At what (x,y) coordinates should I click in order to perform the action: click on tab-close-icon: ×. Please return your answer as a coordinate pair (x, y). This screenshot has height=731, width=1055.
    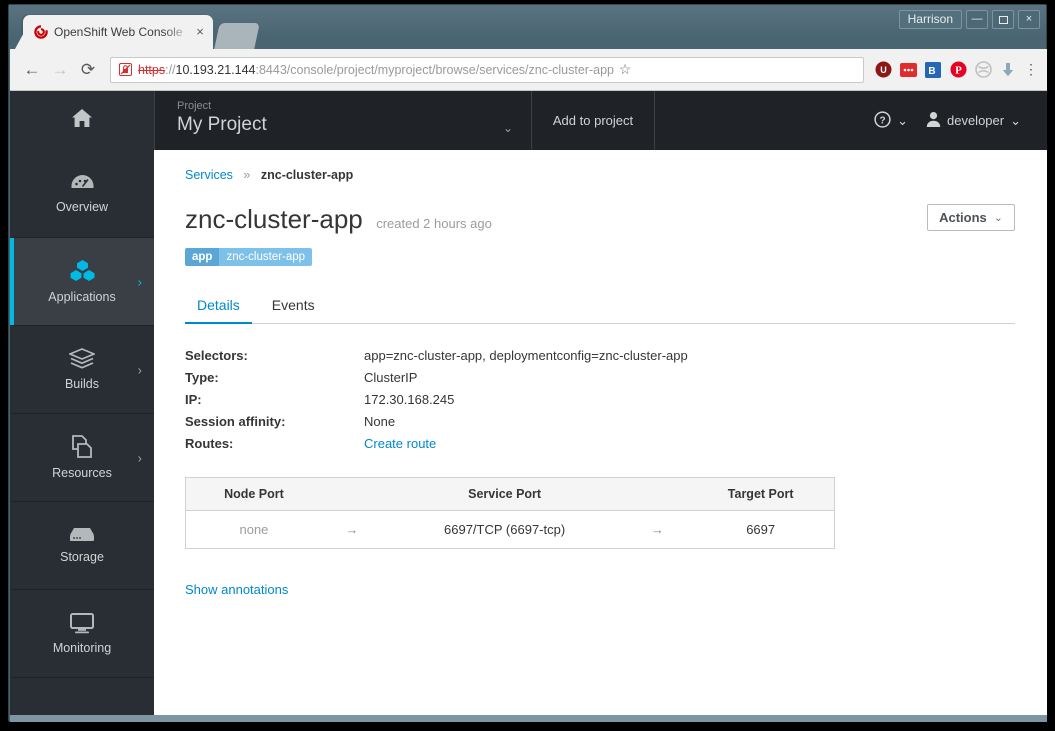
    Looking at the image, I should click on (200, 32).